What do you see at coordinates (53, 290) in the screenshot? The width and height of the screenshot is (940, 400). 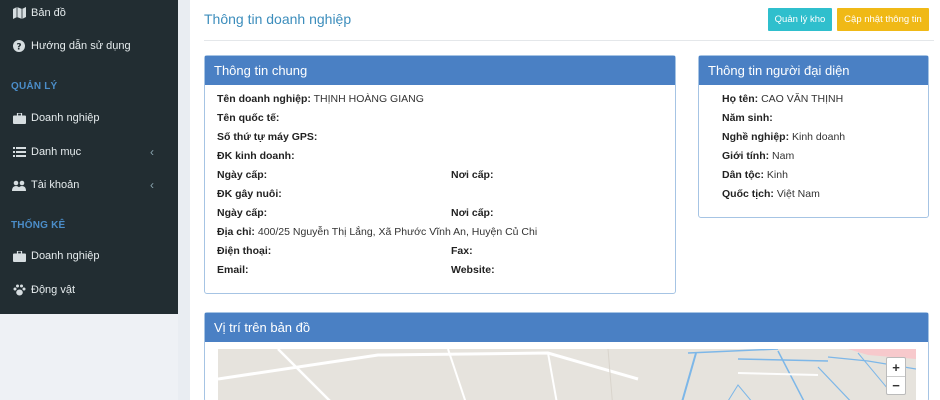 I see `sidebar-item-label: Động vật` at bounding box center [53, 290].